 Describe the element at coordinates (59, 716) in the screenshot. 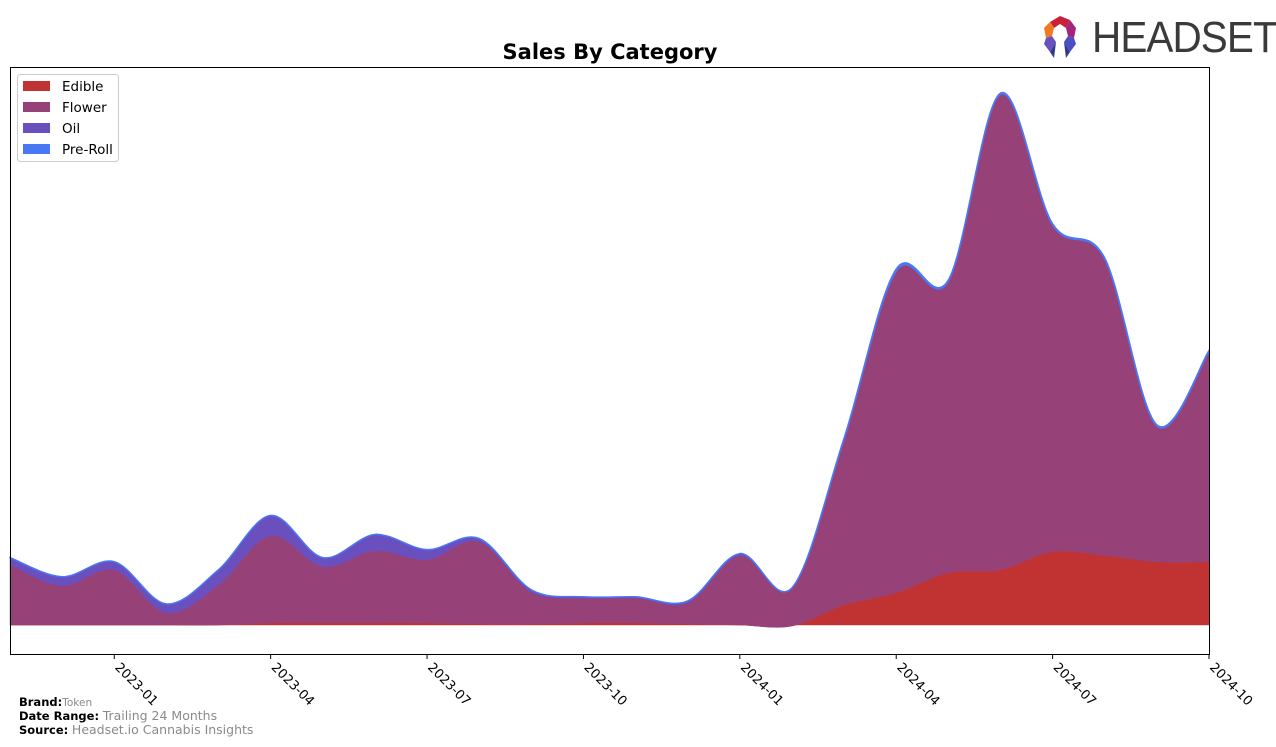

I see `date-range-label: Date Range:` at that location.